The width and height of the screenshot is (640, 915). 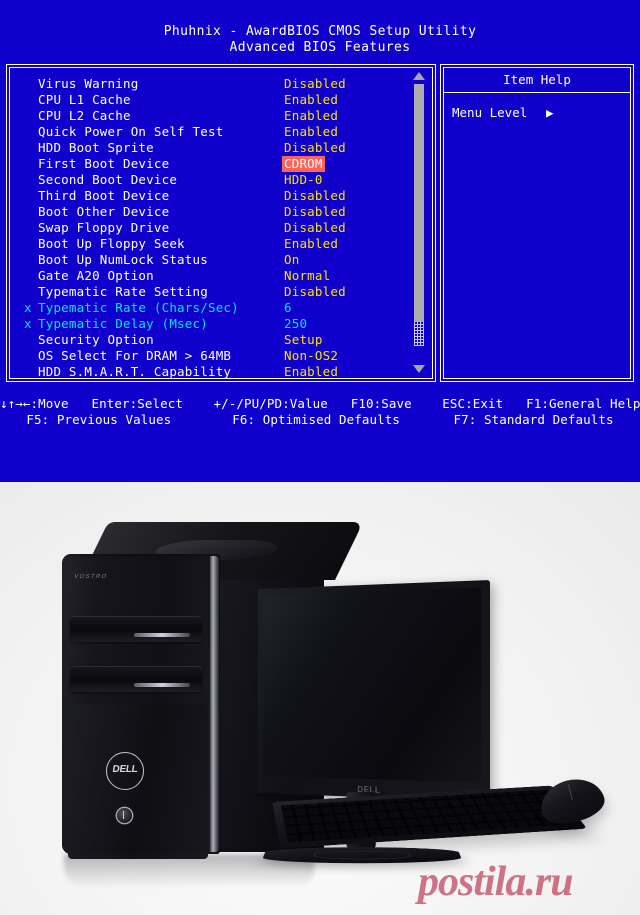 What do you see at coordinates (221, 148) in the screenshot?
I see `bios-option-row: HDD Boot Sprite Disabled` at bounding box center [221, 148].